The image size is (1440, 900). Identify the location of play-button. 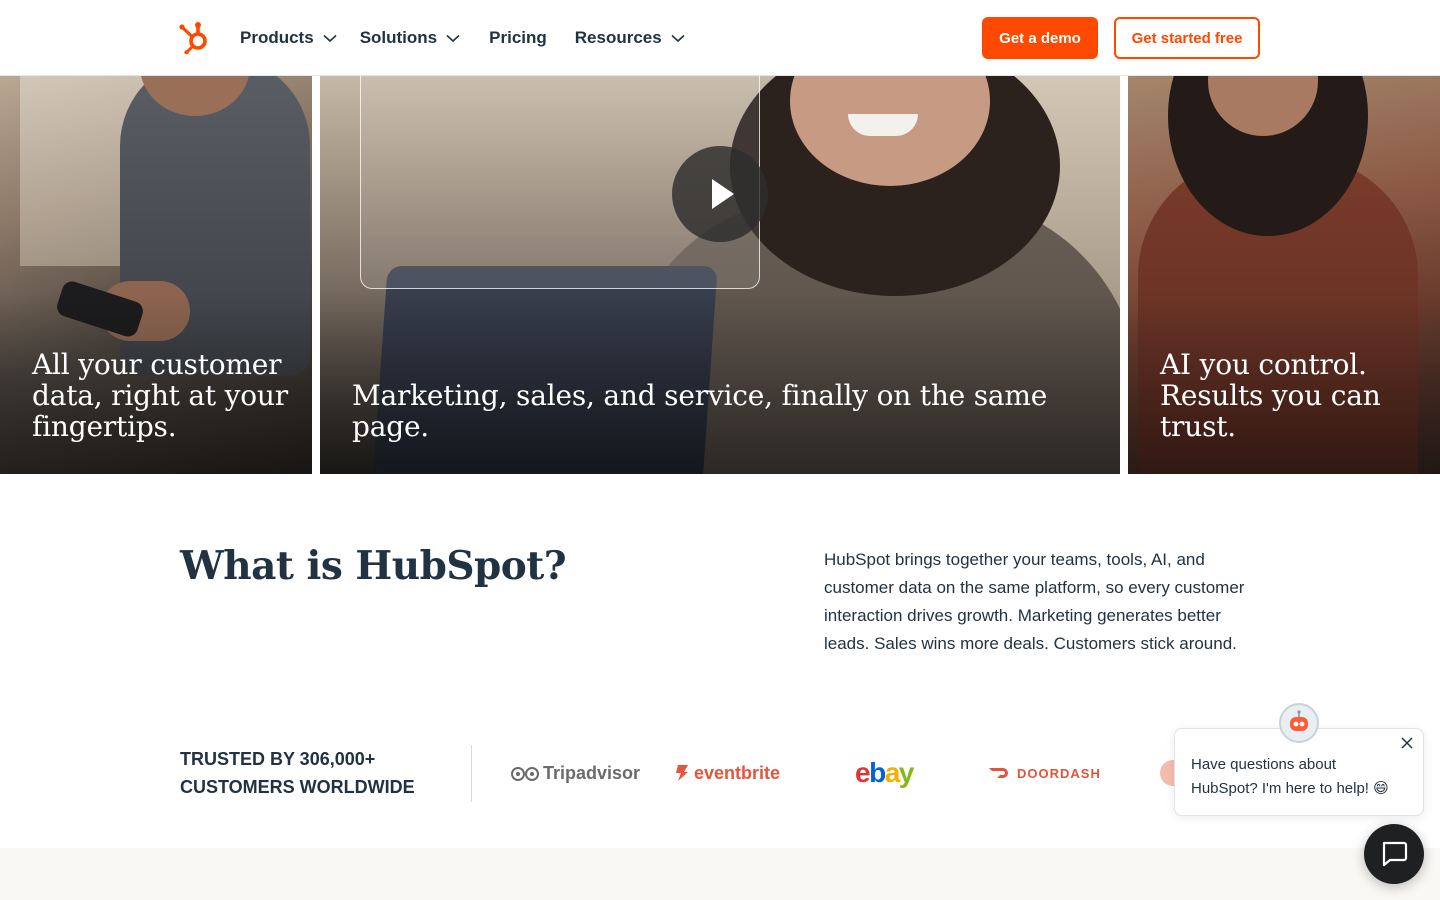
(720, 194).